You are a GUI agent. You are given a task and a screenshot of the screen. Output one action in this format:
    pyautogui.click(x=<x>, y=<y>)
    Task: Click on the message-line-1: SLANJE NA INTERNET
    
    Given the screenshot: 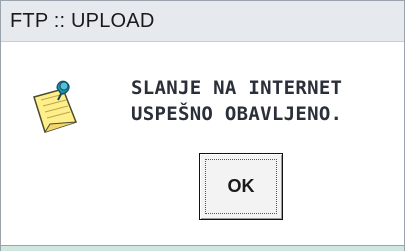 What is the action you would take?
    pyautogui.click(x=237, y=88)
    